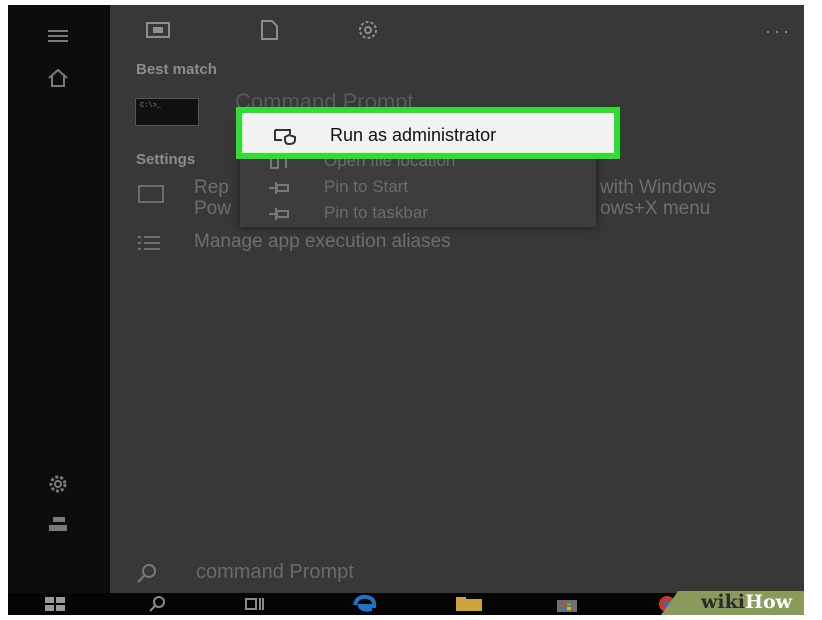 The height and width of the screenshot is (620, 822). What do you see at coordinates (255, 604) in the screenshot?
I see `task-view-icon` at bounding box center [255, 604].